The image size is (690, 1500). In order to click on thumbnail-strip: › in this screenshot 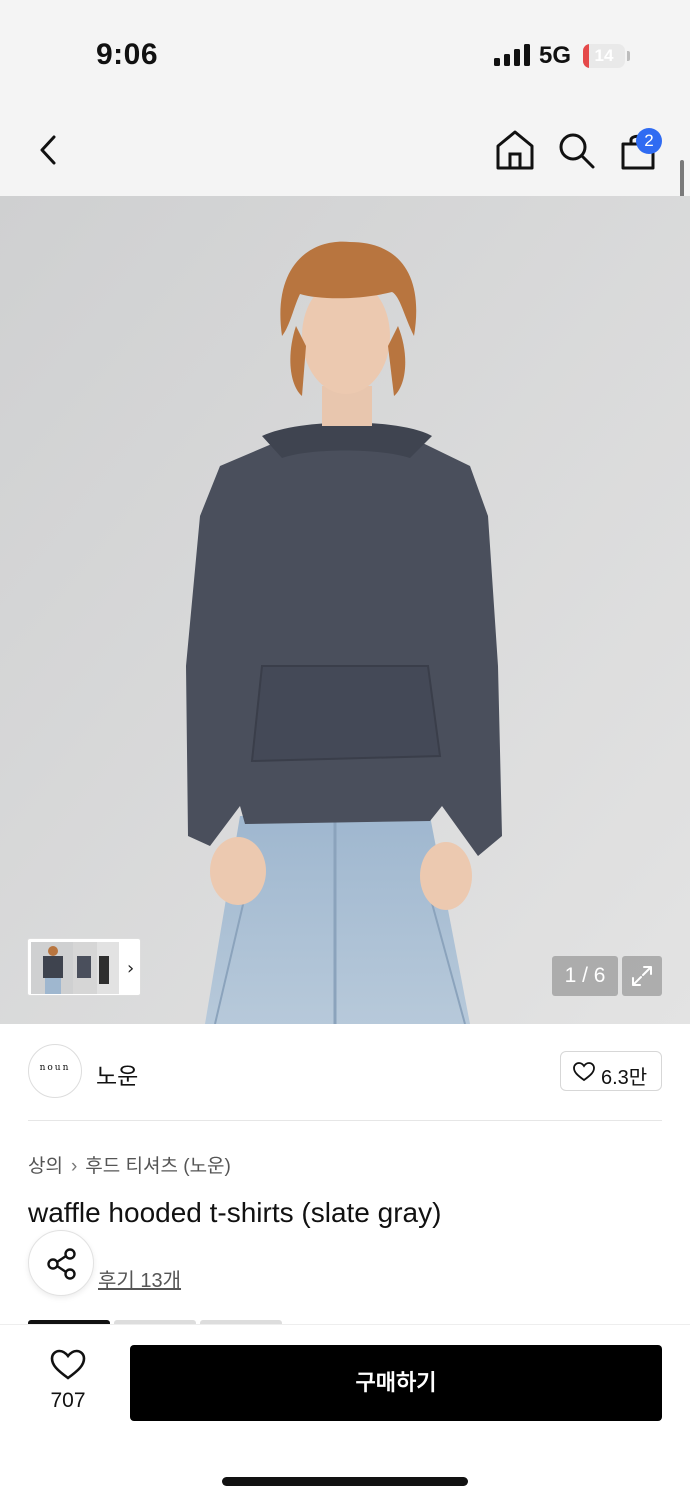, I will do `click(84, 967)`.